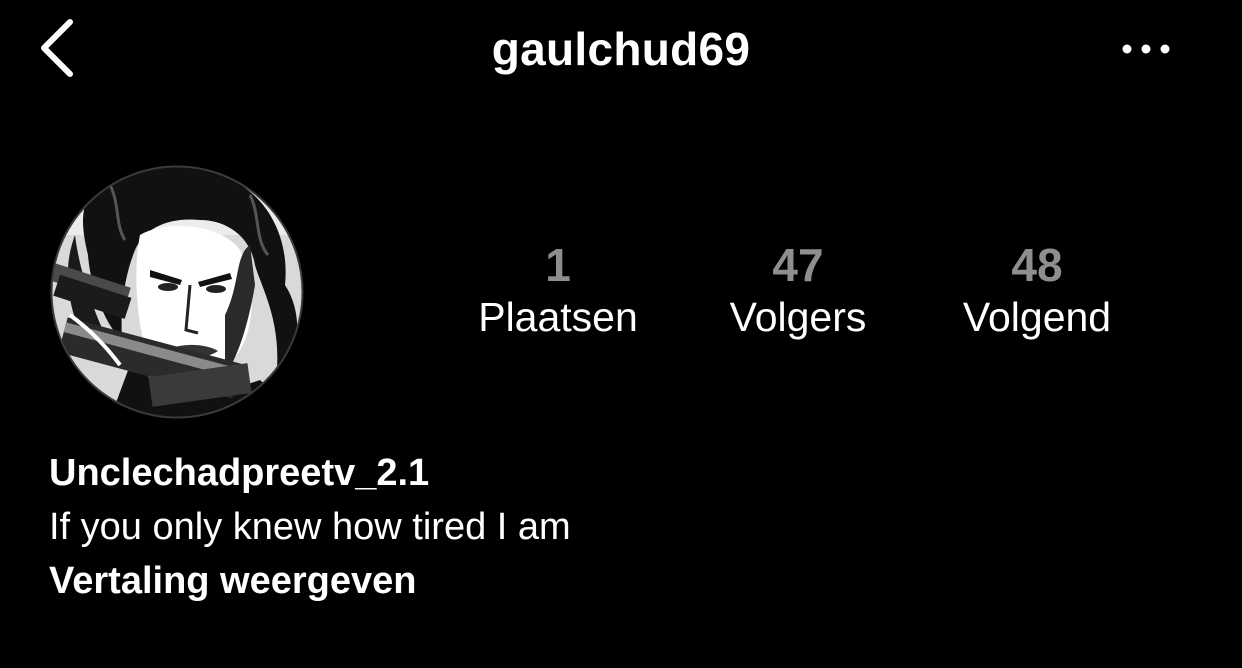 The width and height of the screenshot is (1242, 668). What do you see at coordinates (233, 581) in the screenshot?
I see `translate-link: Vertaling weergeven` at bounding box center [233, 581].